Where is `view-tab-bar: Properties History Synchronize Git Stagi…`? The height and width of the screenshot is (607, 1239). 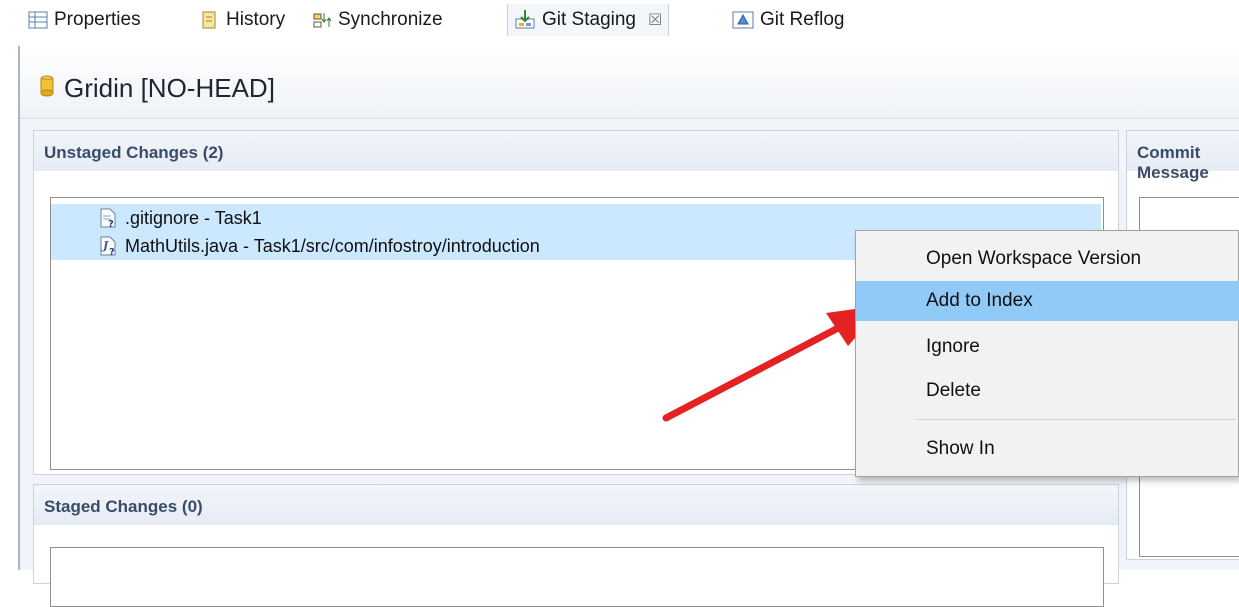
view-tab-bar: Properties History Synchronize Git Stagi… is located at coordinates (619, 23).